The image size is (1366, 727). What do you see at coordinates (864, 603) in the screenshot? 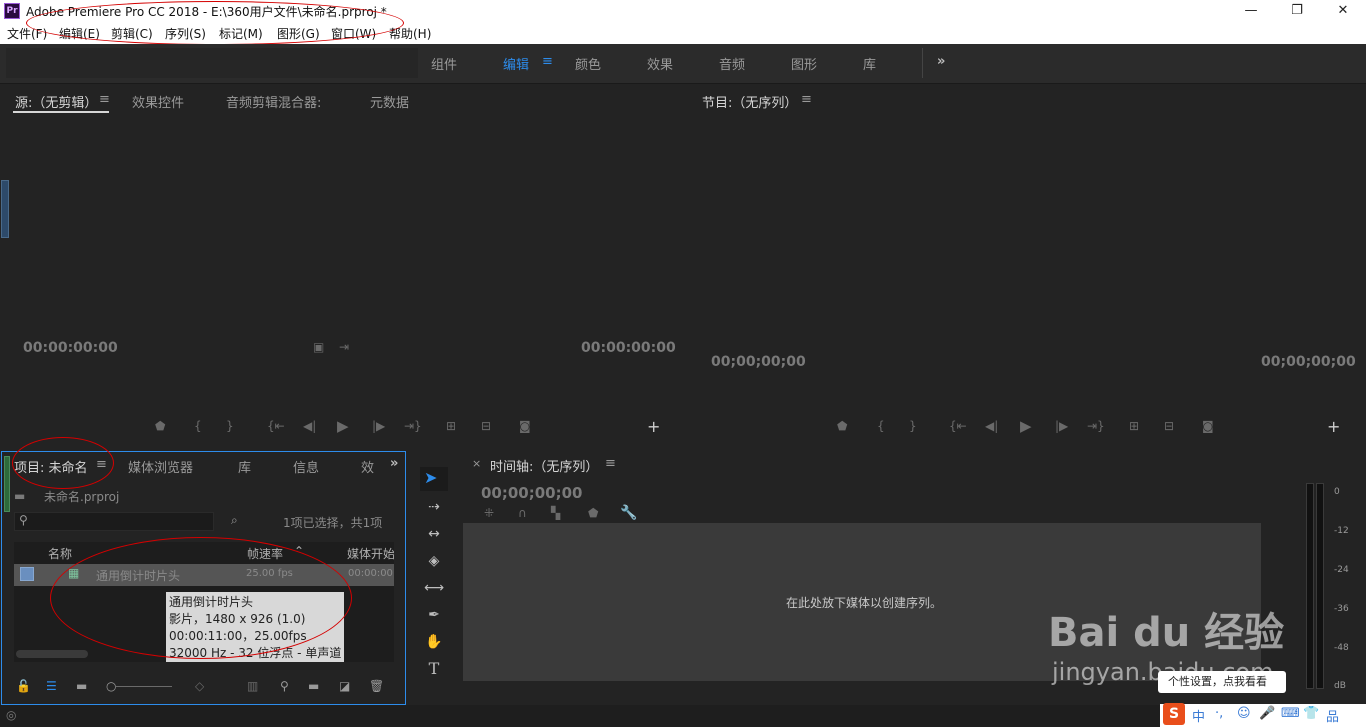
I see `drop-hint: 在此处放下媒体以创建序列。` at bounding box center [864, 603].